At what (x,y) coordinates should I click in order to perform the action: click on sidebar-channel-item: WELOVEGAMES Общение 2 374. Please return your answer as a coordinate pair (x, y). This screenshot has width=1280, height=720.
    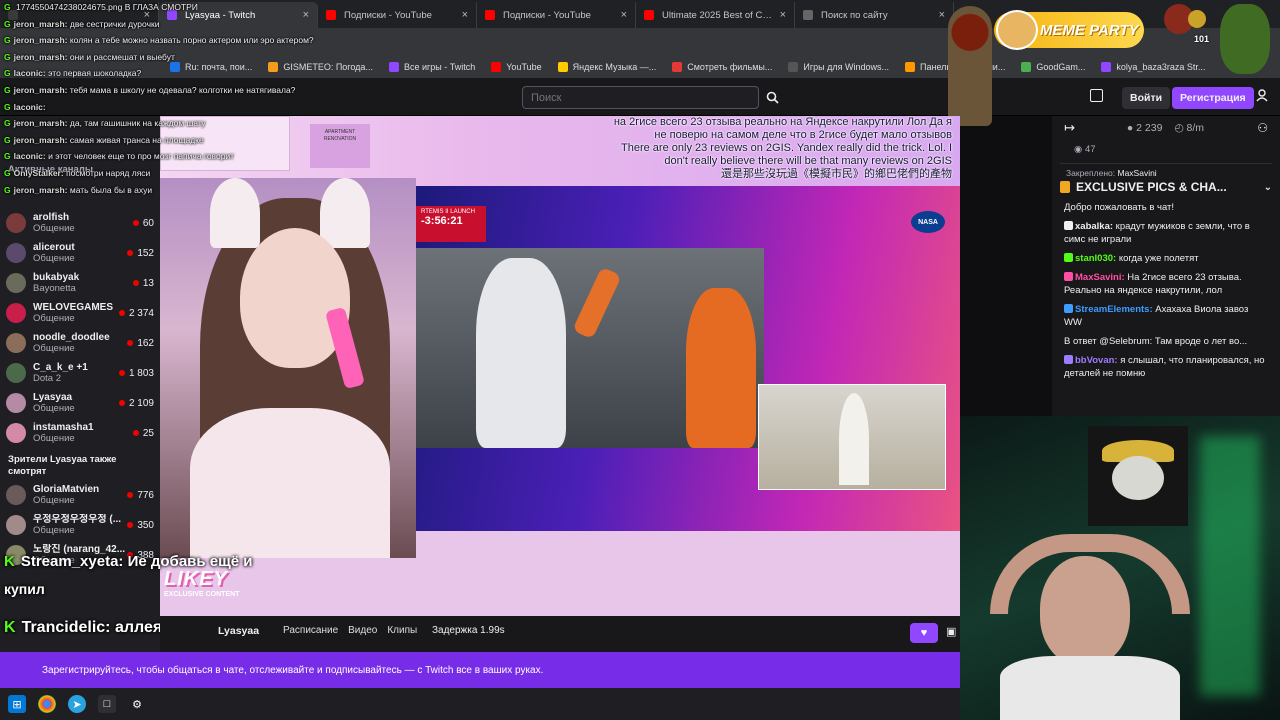
    Looking at the image, I should click on (80, 313).